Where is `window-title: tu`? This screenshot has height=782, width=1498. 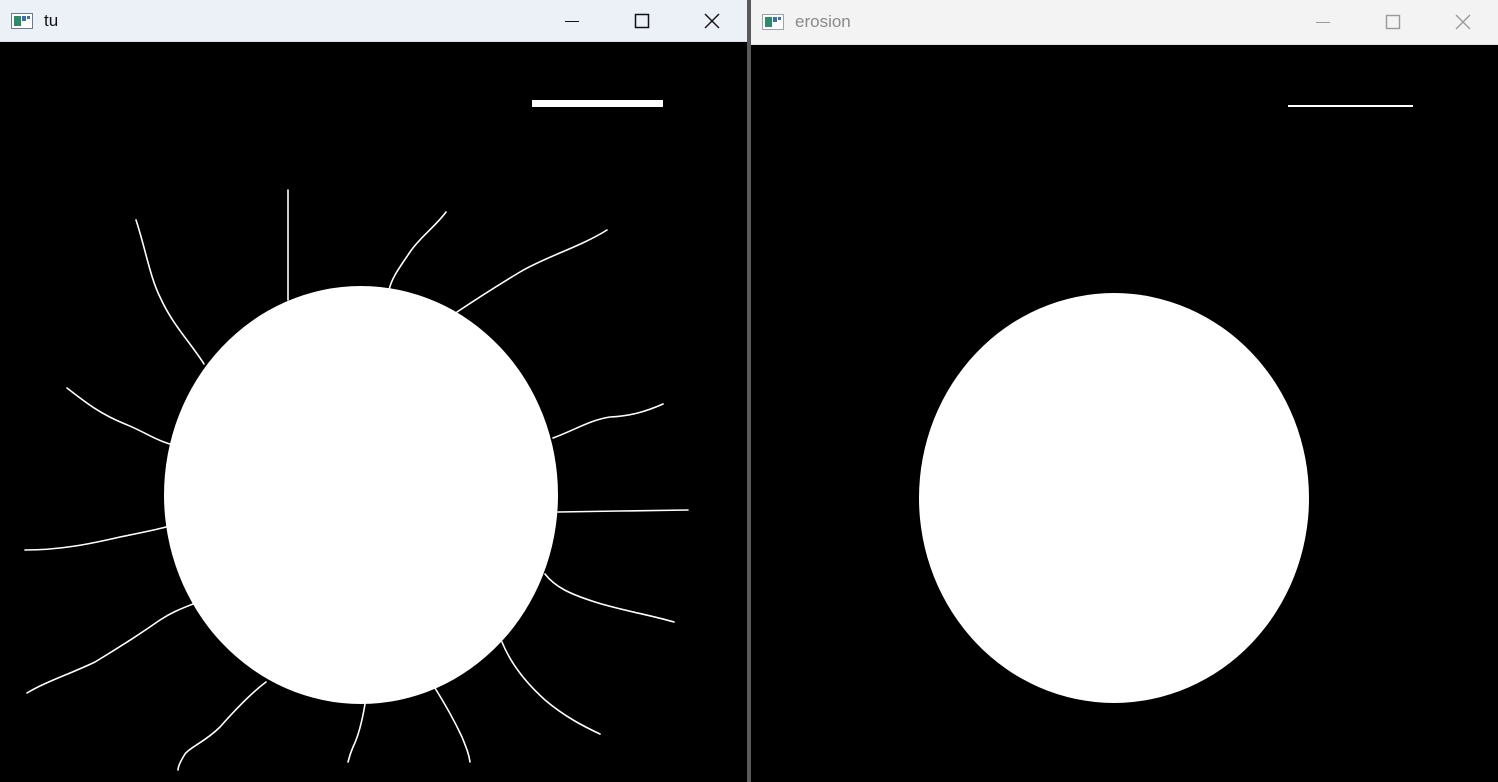 window-title: tu is located at coordinates (51, 20).